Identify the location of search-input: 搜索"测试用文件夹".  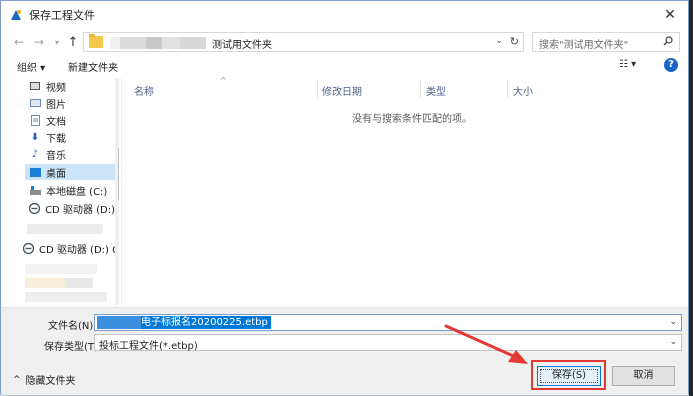
(606, 42).